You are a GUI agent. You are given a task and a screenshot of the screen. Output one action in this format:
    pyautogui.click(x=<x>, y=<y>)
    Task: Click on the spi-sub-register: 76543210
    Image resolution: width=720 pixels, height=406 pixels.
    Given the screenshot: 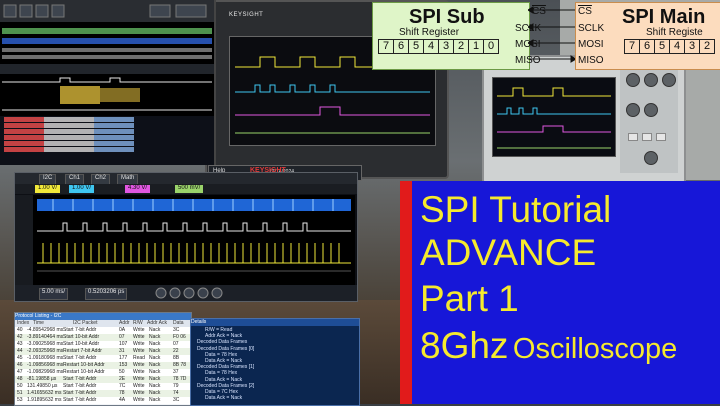 What is the action you would take?
    pyautogui.click(x=438, y=46)
    